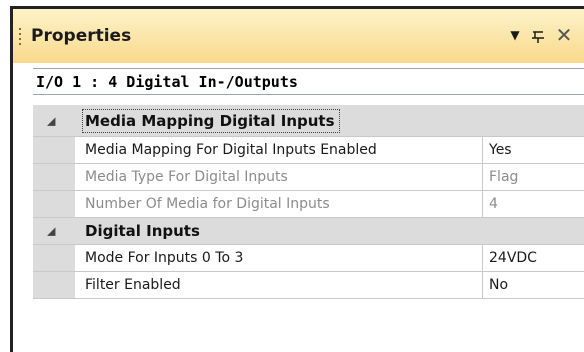  Describe the element at coordinates (308, 81) in the screenshot. I see `object-selector: I/O 1 : 4 Digital In-/Outputs` at that location.